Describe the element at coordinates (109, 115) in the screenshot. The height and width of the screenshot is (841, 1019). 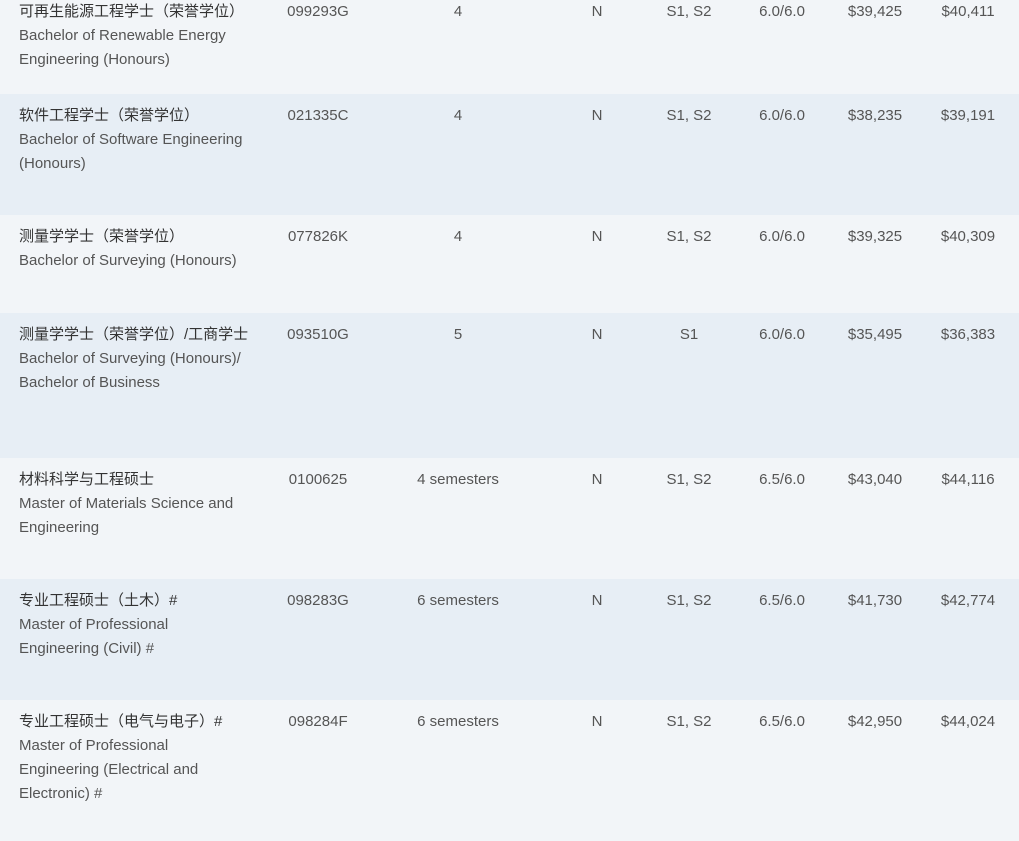
I see `course-name-zh: 软件工程学士（荣誉学位）` at that location.